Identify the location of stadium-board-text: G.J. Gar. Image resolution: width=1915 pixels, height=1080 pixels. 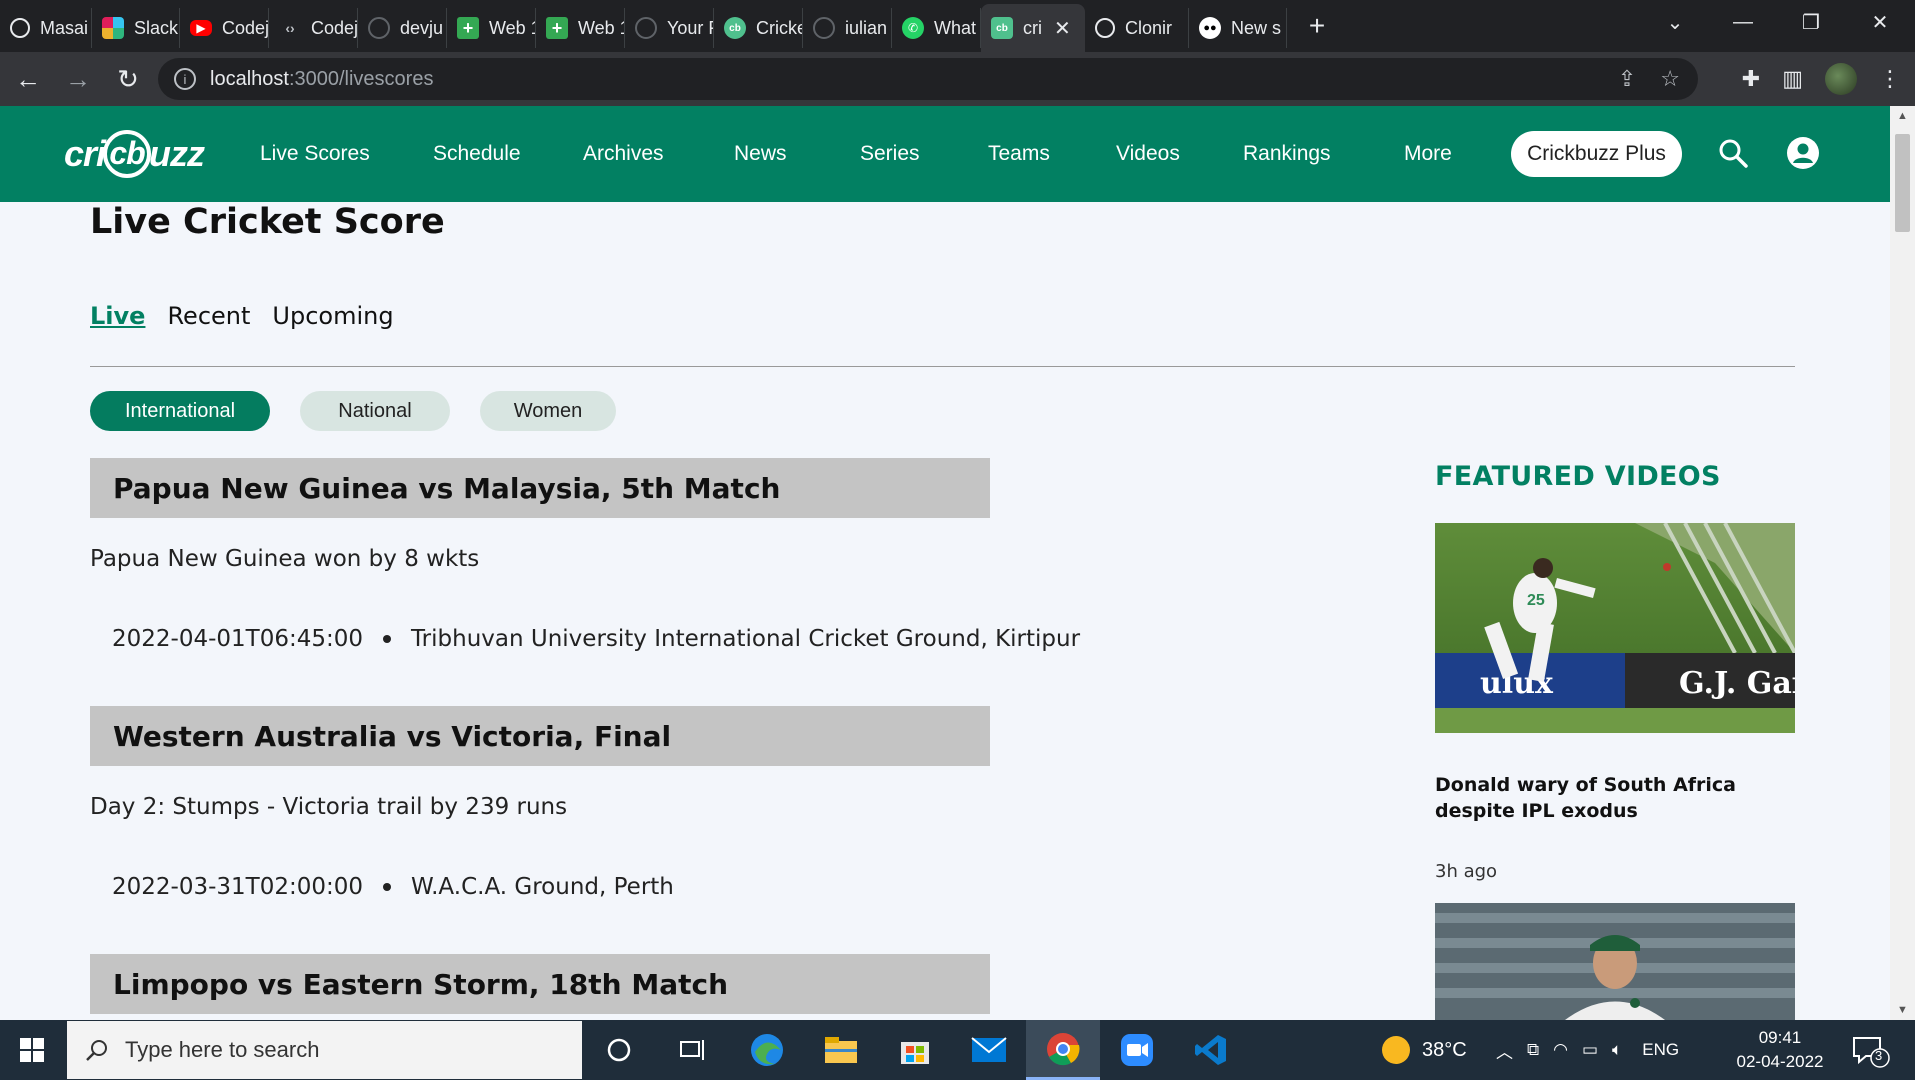
(1737, 683).